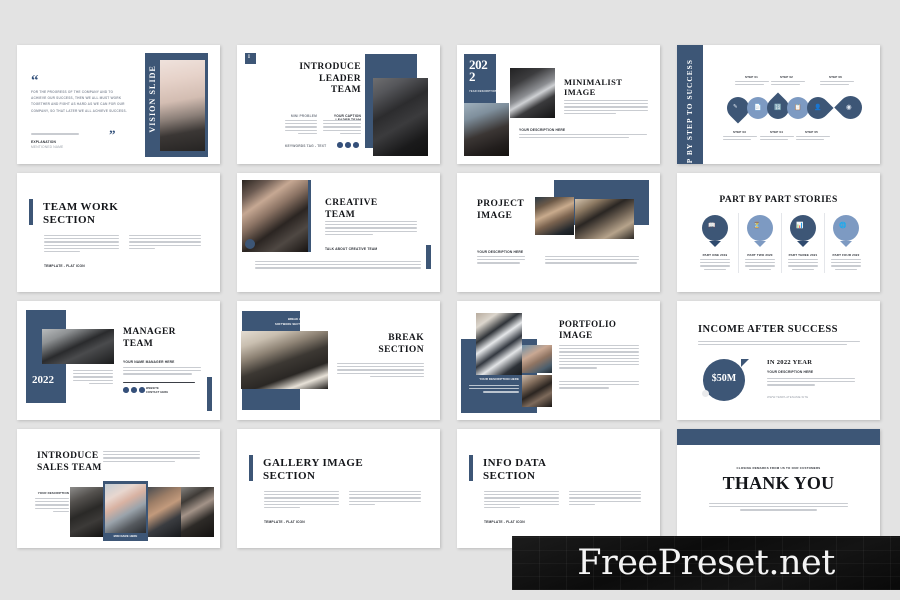 The width and height of the screenshot is (900, 600). I want to click on minimalist-year: 2022, so click(478, 71).